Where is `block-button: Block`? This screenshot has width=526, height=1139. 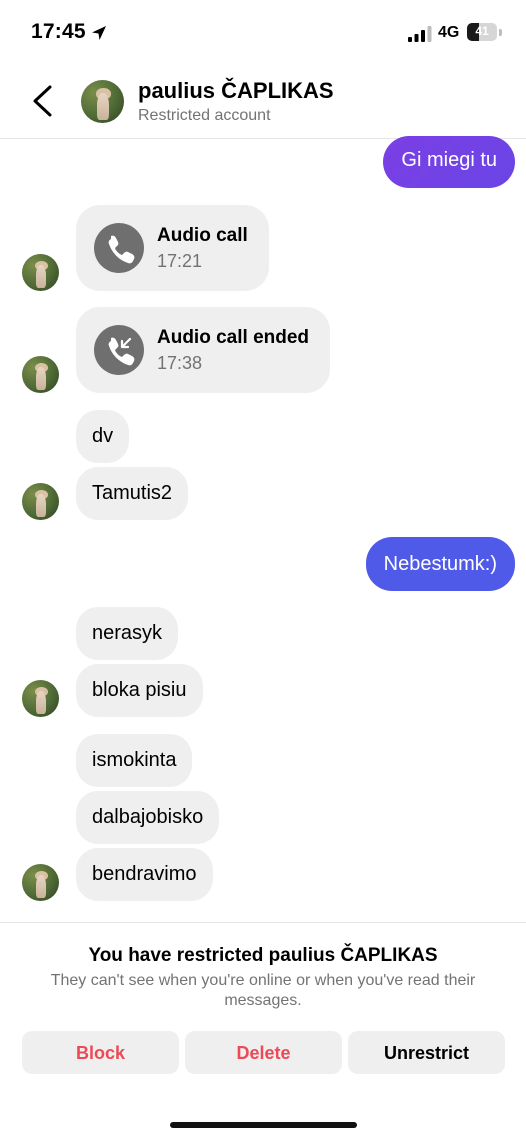
block-button: Block is located at coordinates (100, 1052).